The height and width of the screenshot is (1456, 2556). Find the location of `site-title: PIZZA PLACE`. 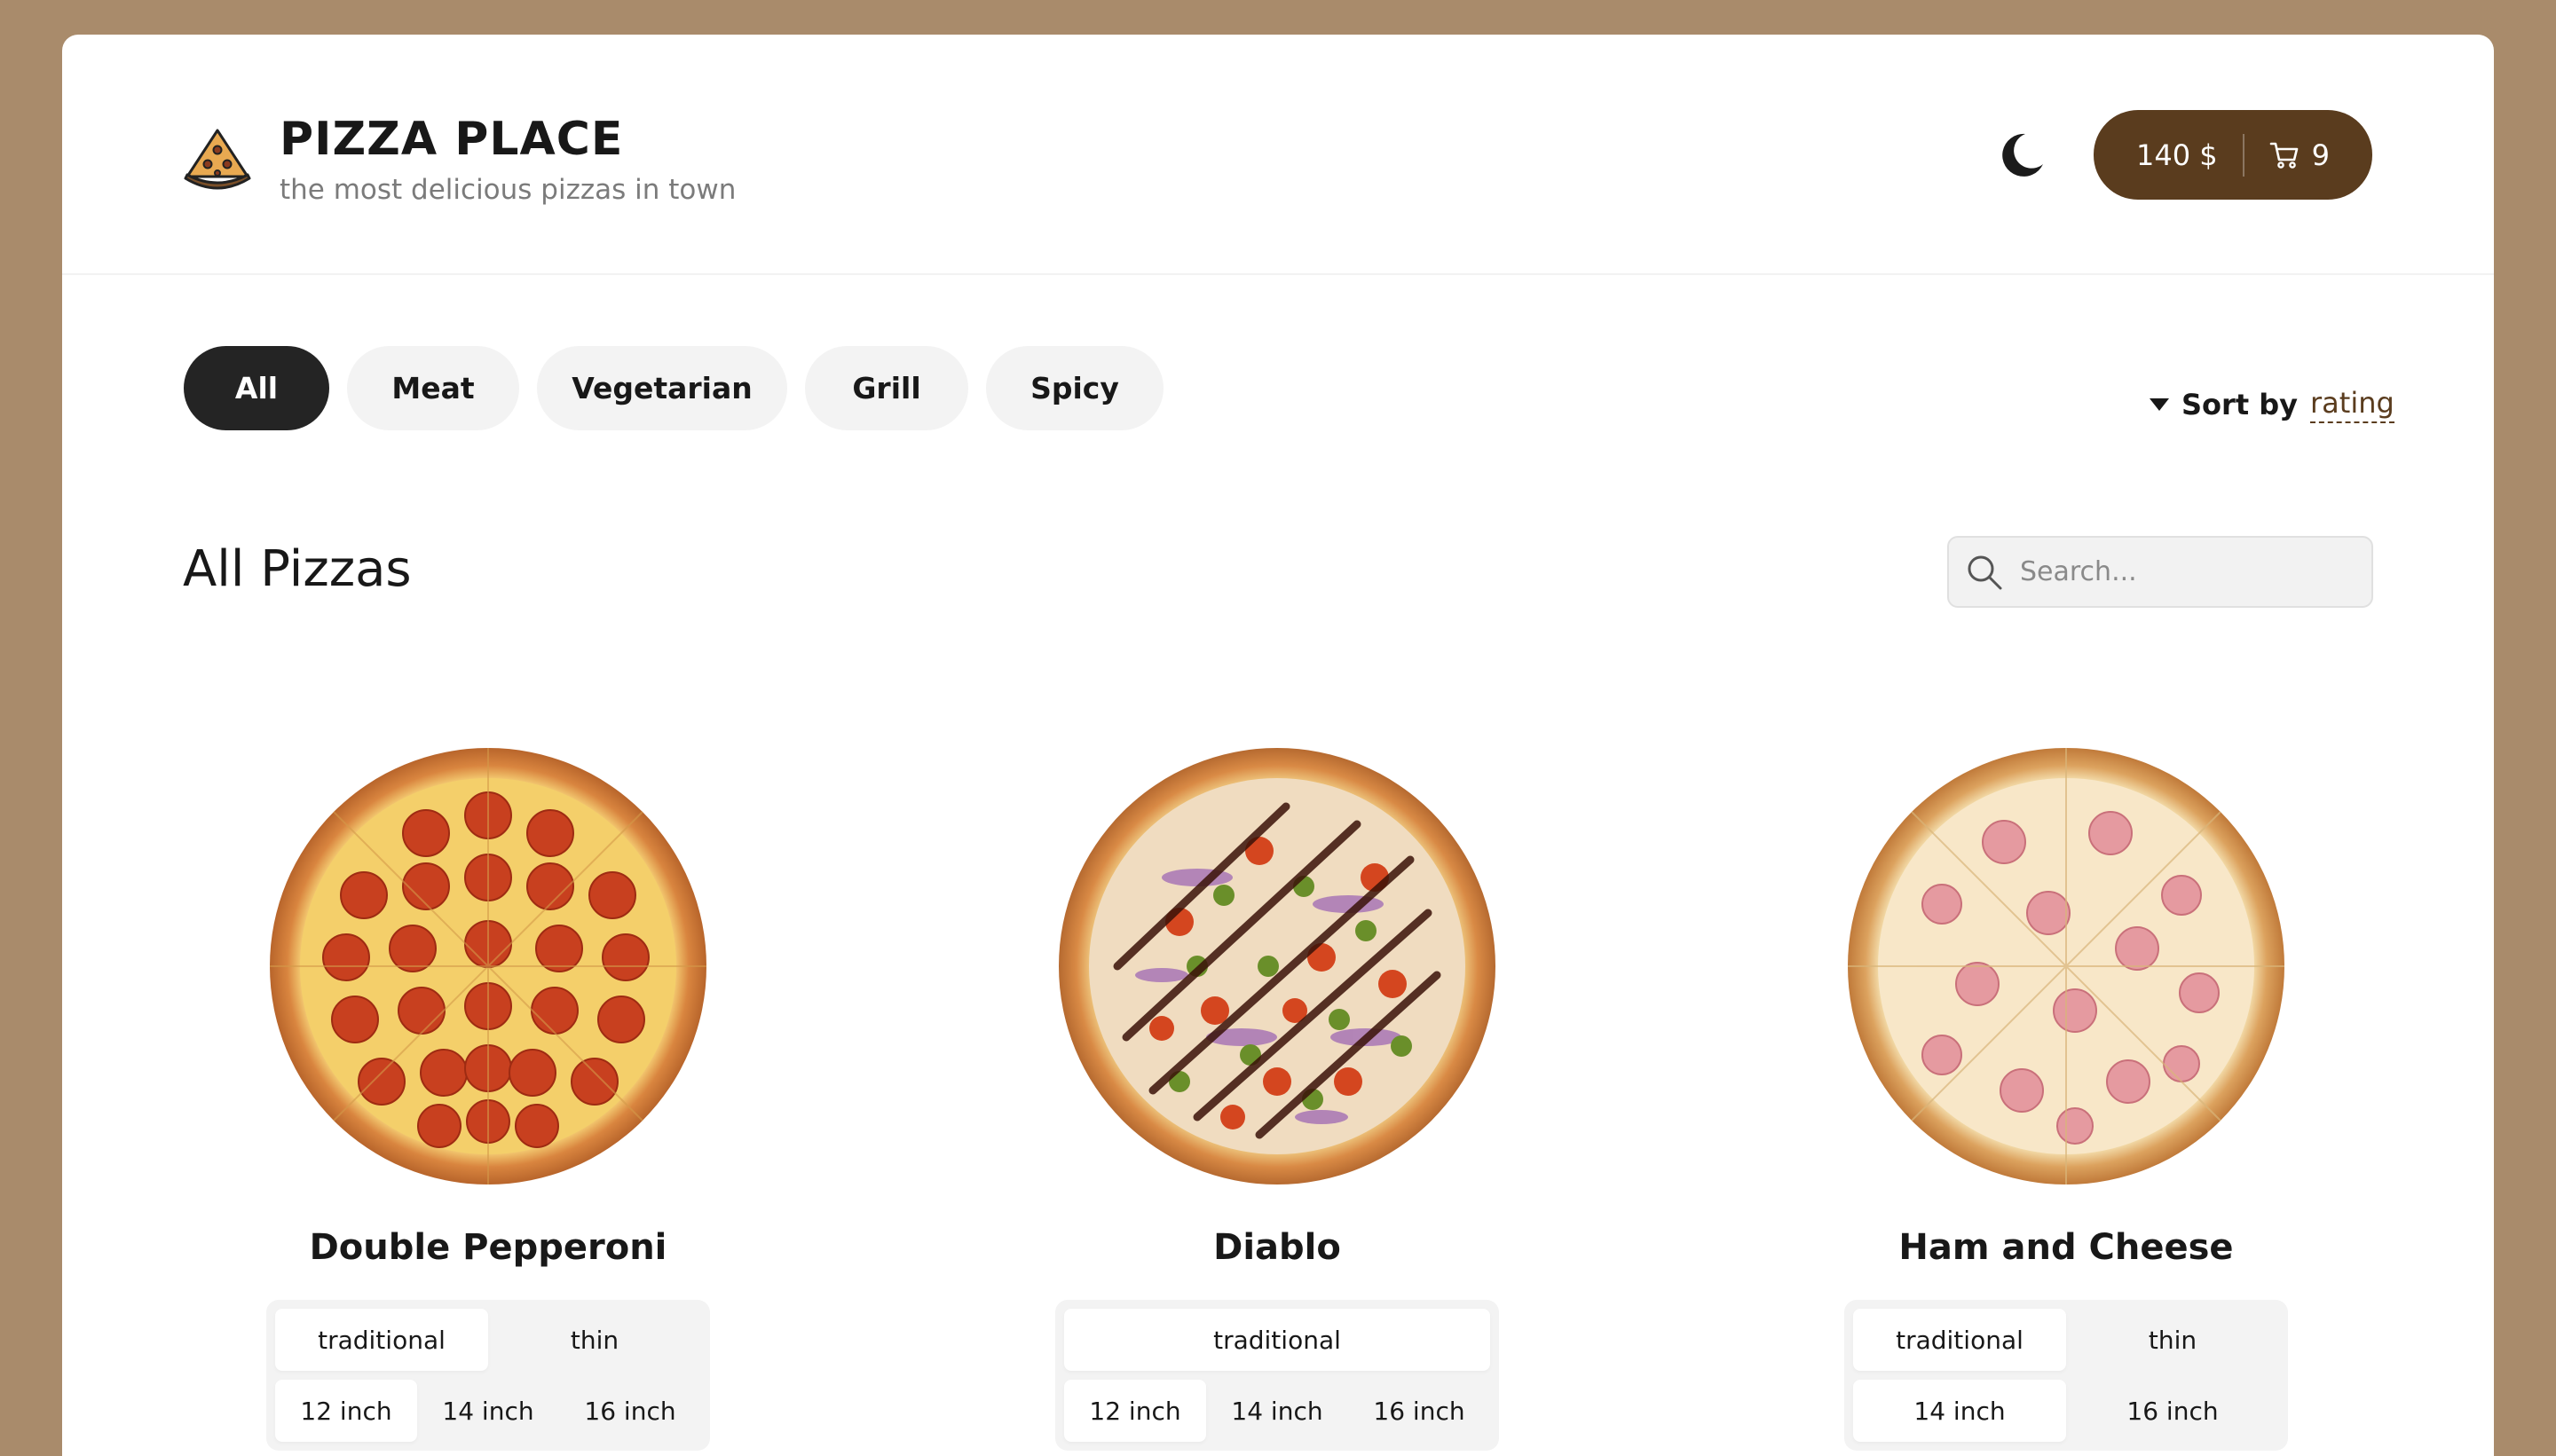

site-title: PIZZA PLACE is located at coordinates (452, 139).